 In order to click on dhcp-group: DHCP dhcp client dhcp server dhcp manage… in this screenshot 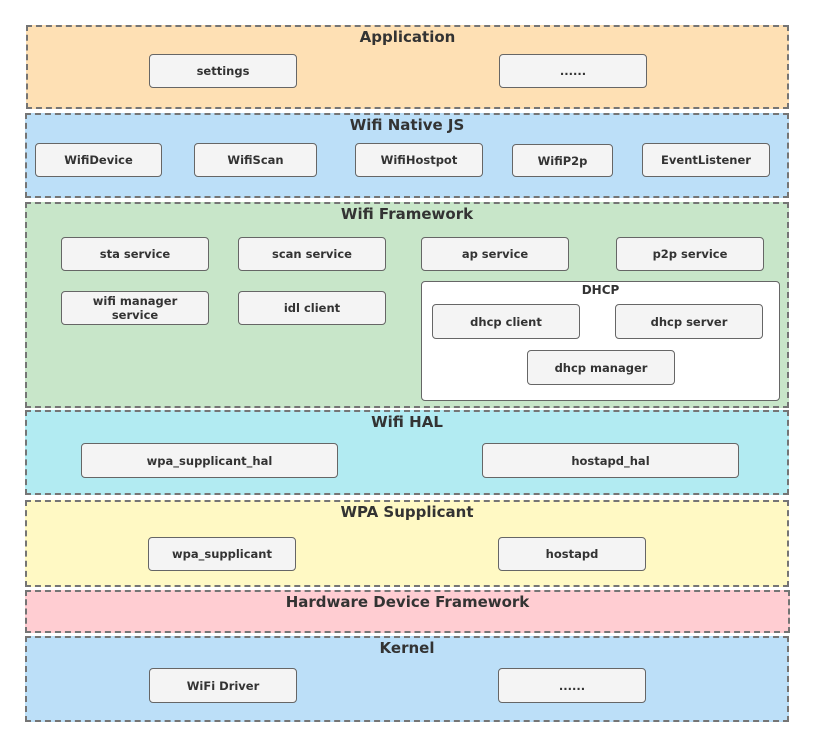, I will do `click(600, 341)`.